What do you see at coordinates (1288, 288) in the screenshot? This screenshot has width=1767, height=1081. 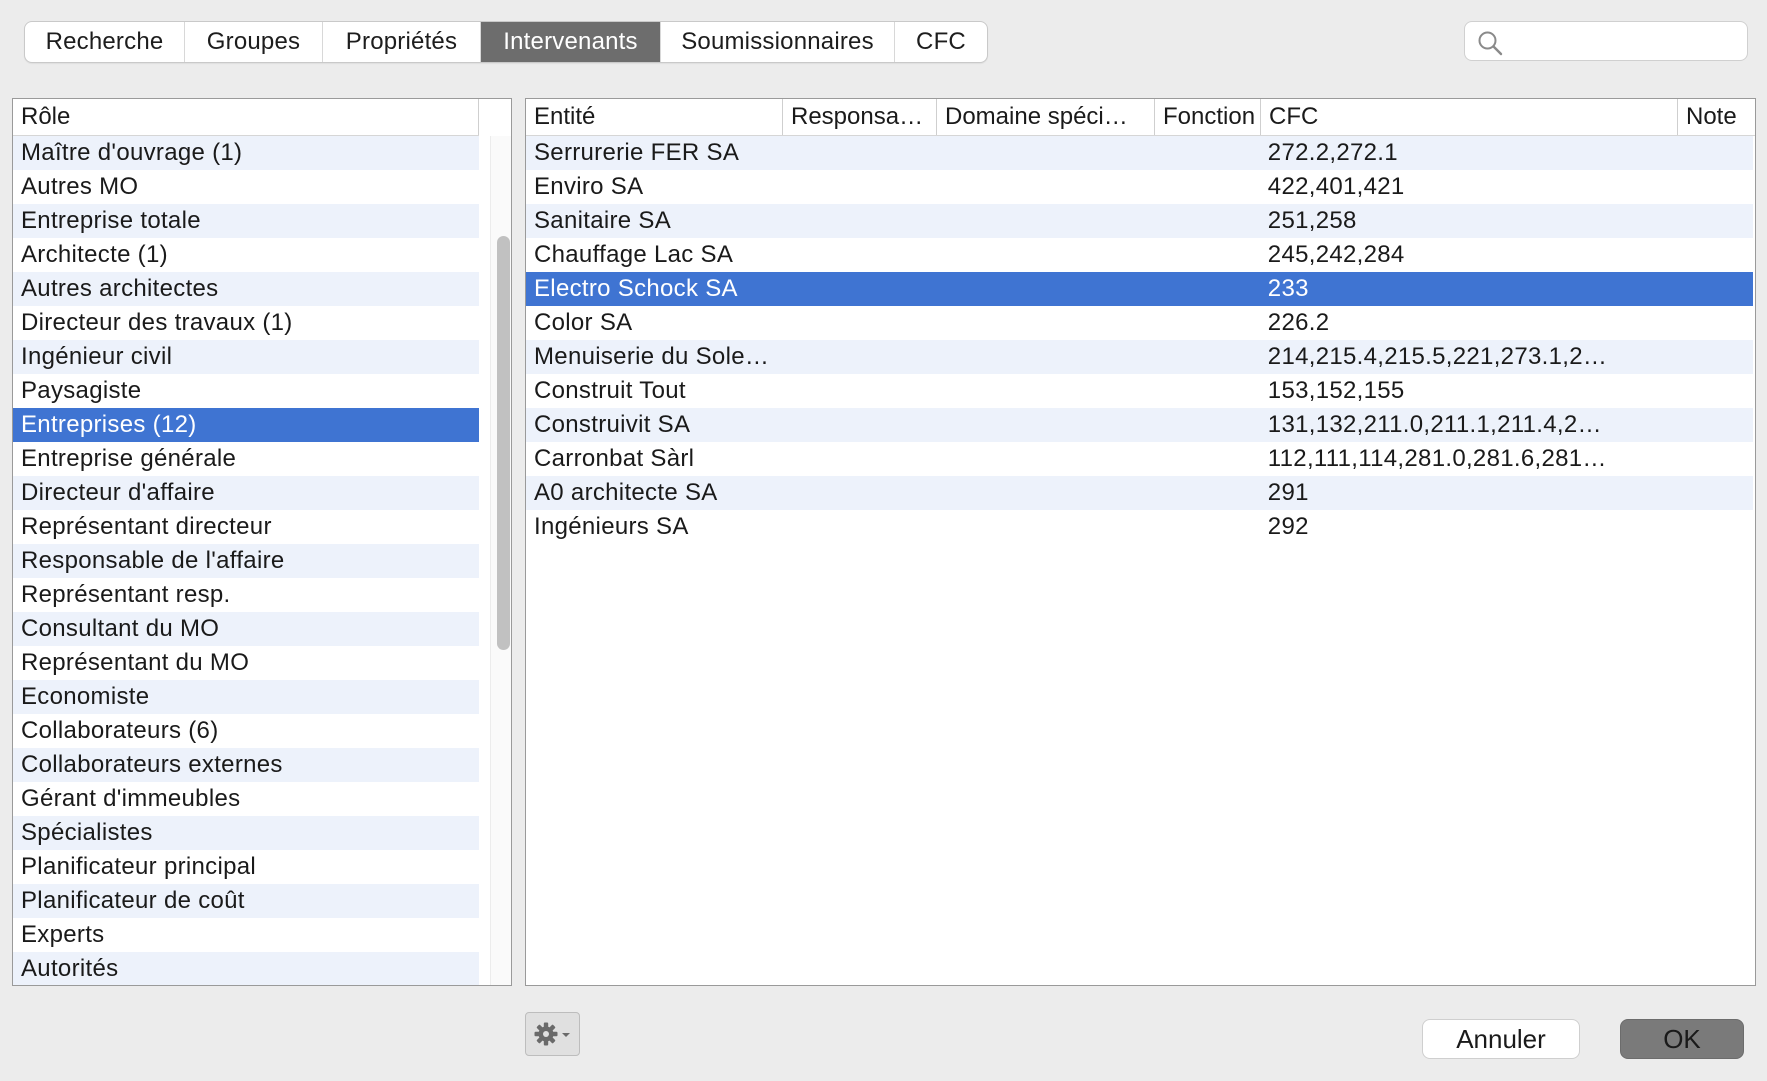 I see `cell-cfc: 233` at bounding box center [1288, 288].